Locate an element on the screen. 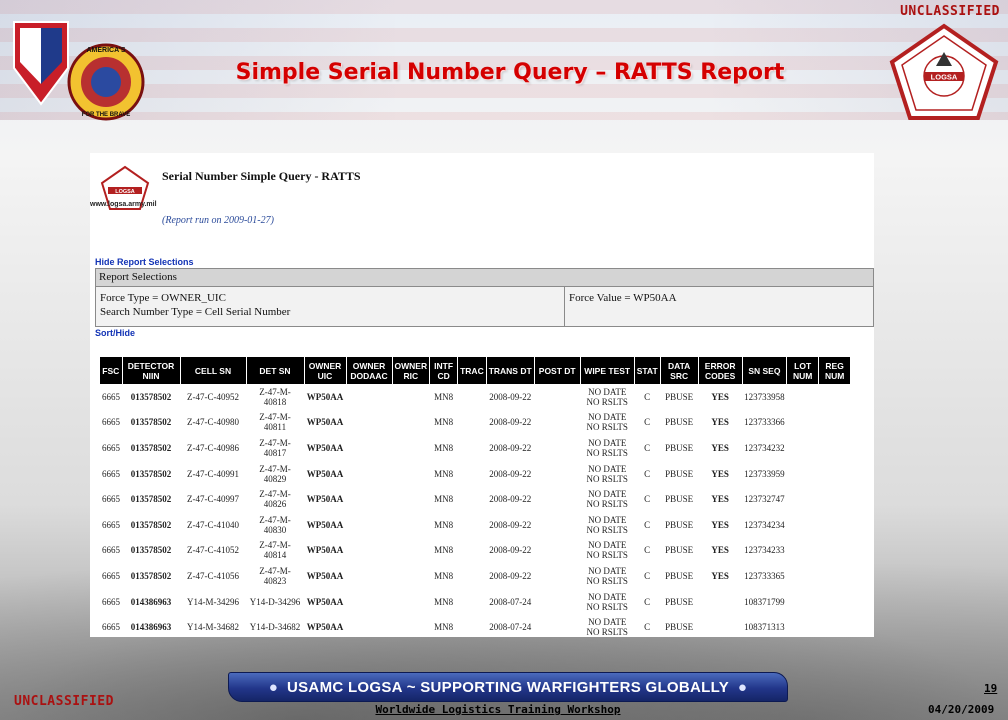  cell-cell-sn: Z-47-C-41040 is located at coordinates (213, 524).